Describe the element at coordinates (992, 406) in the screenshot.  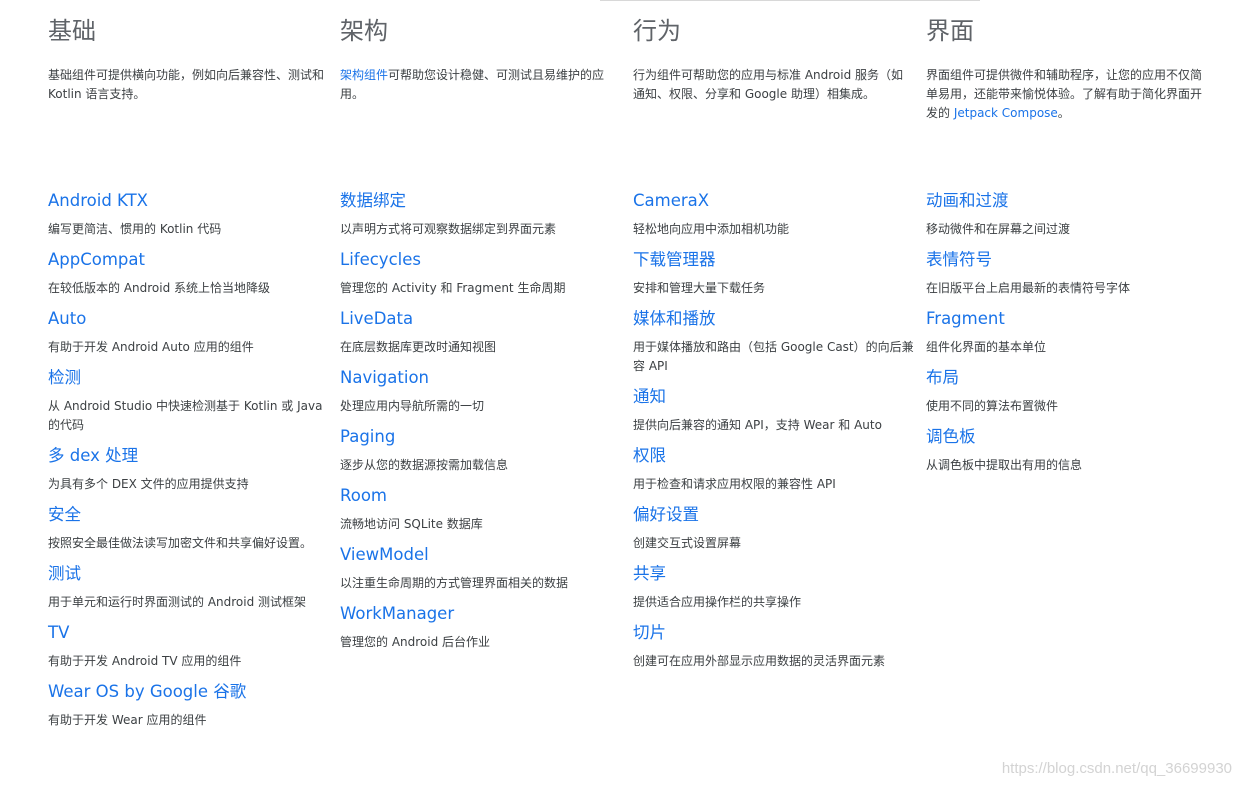
I see `component-description: 使用不同的算法布置微件` at that location.